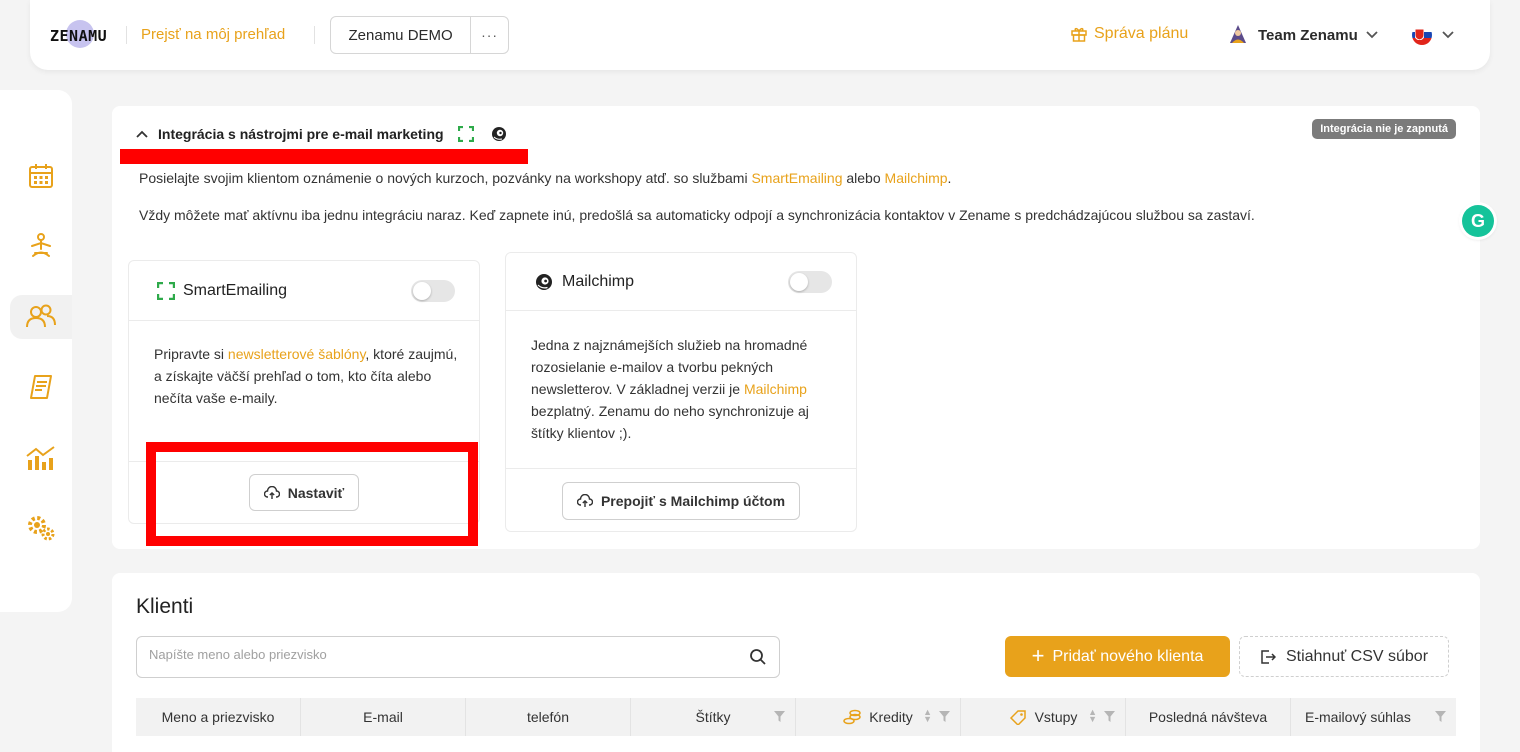  Describe the element at coordinates (165, 606) in the screenshot. I see `clients-title: Klienti` at that location.